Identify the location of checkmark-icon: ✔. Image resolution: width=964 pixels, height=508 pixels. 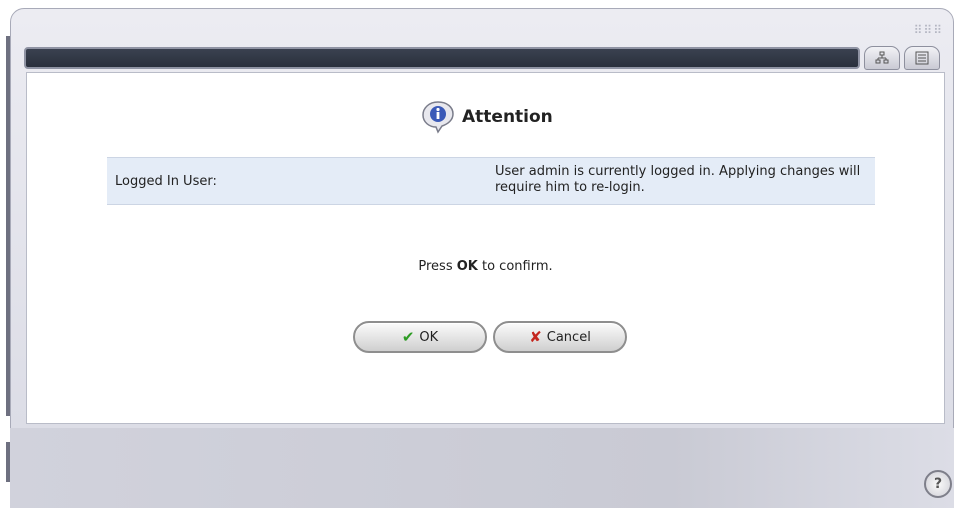
(408, 337).